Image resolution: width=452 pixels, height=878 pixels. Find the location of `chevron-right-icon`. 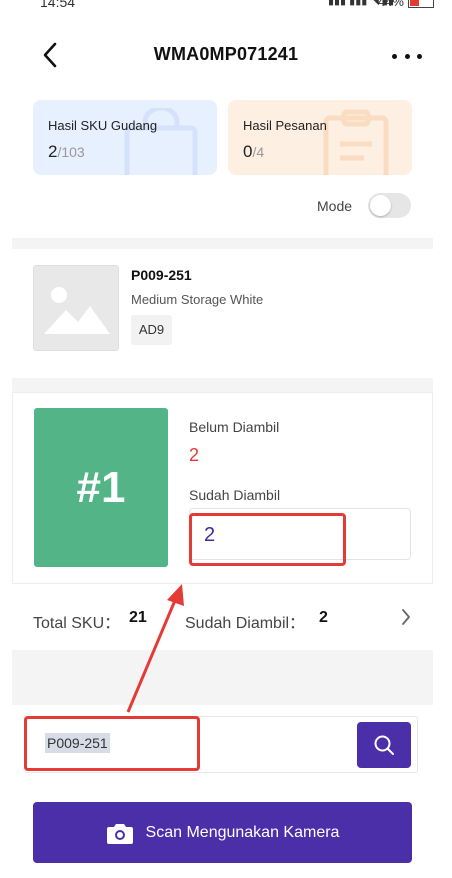

chevron-right-icon is located at coordinates (406, 617).